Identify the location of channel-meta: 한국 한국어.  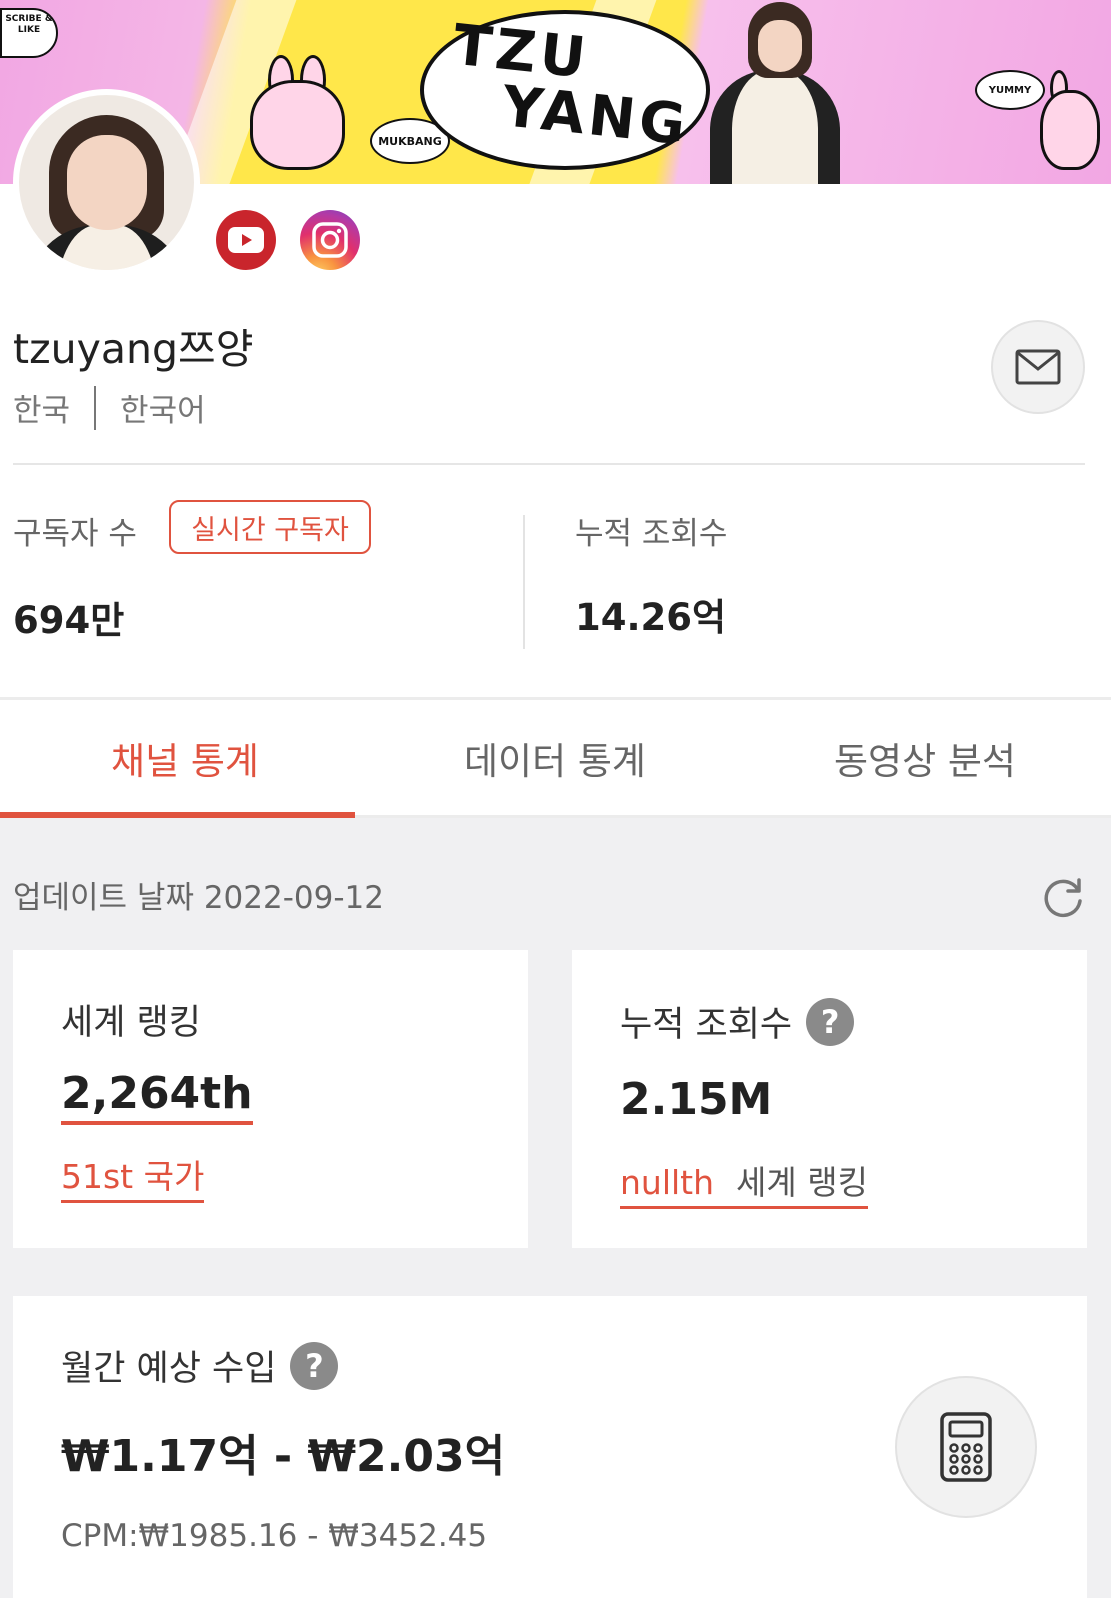
(109, 407).